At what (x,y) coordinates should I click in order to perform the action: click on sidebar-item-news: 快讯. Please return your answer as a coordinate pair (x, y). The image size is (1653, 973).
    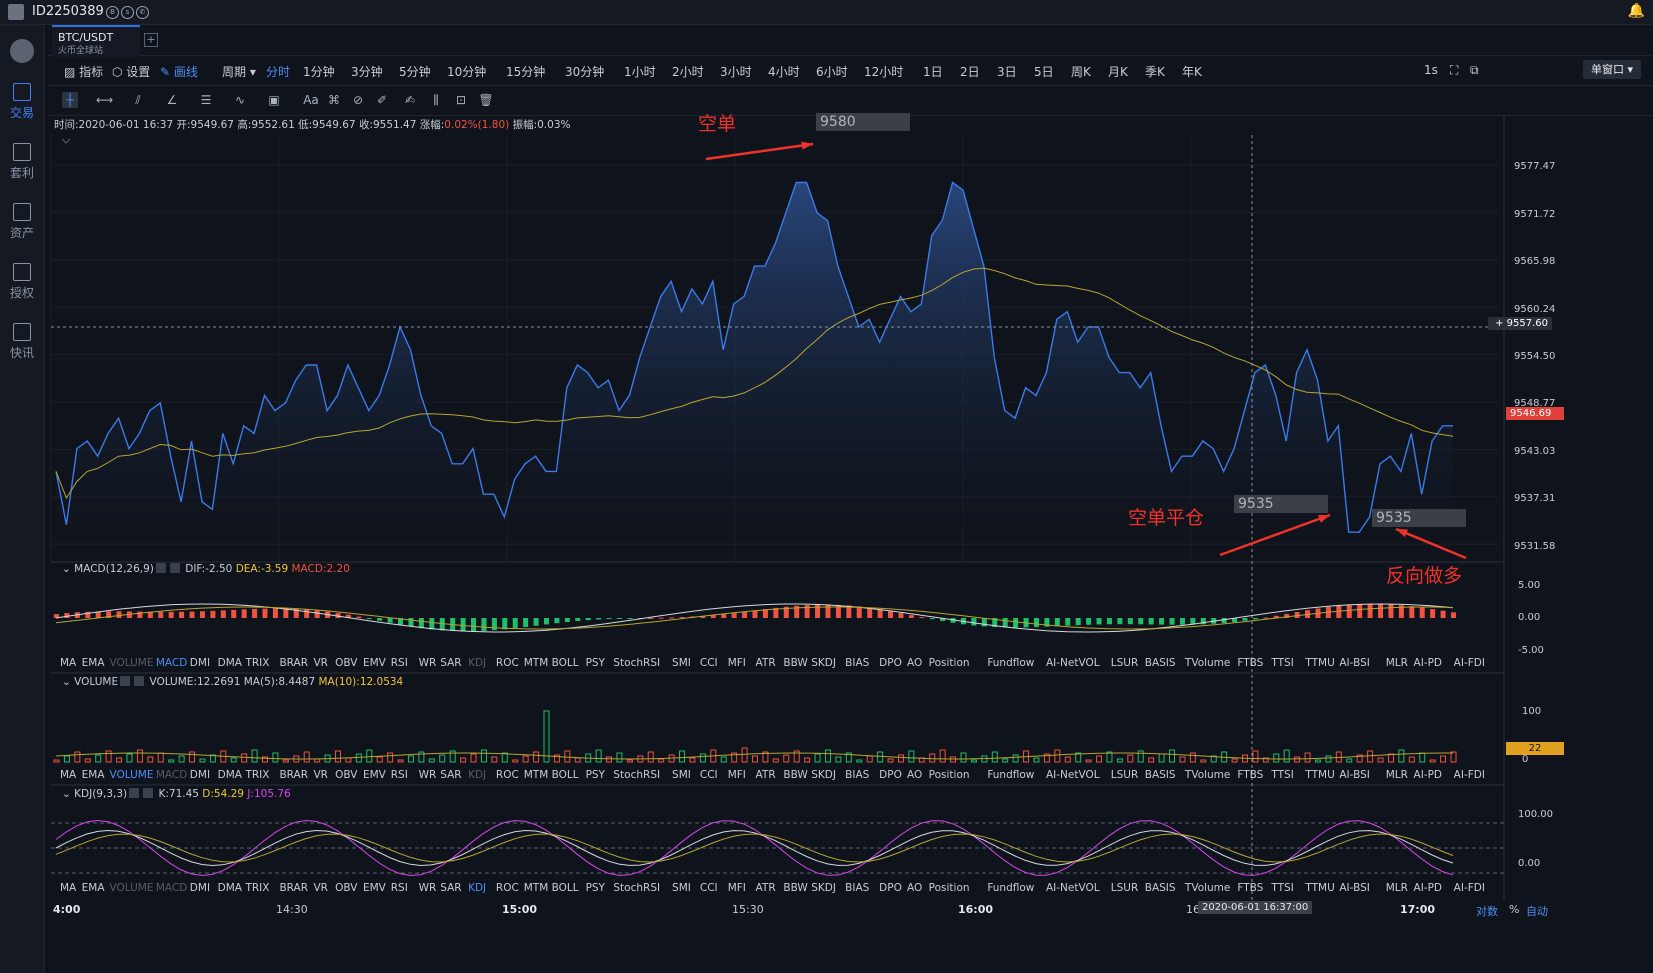
    Looking at the image, I should click on (22, 342).